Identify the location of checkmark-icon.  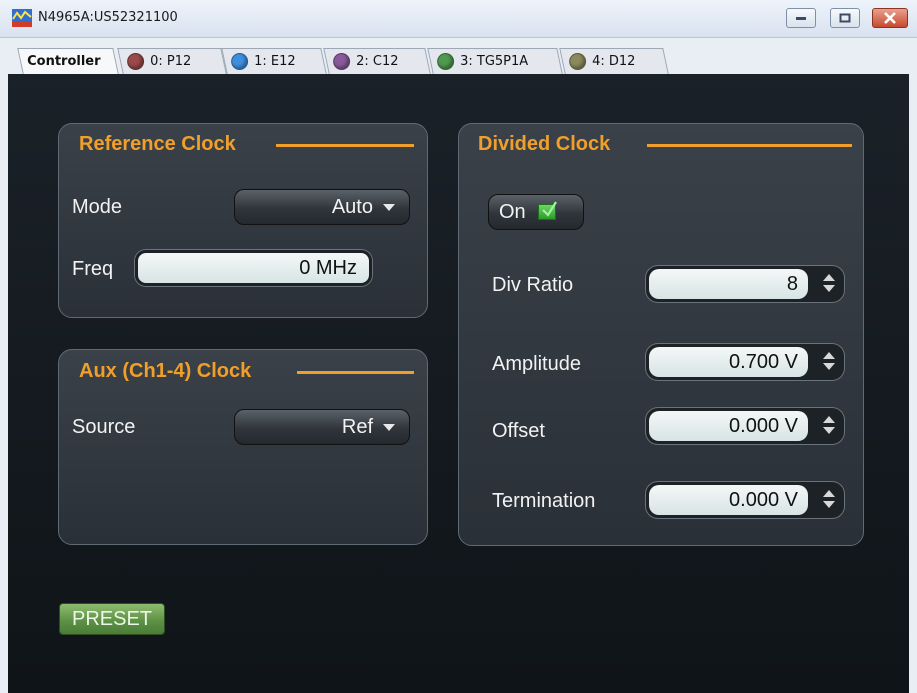
(547, 210).